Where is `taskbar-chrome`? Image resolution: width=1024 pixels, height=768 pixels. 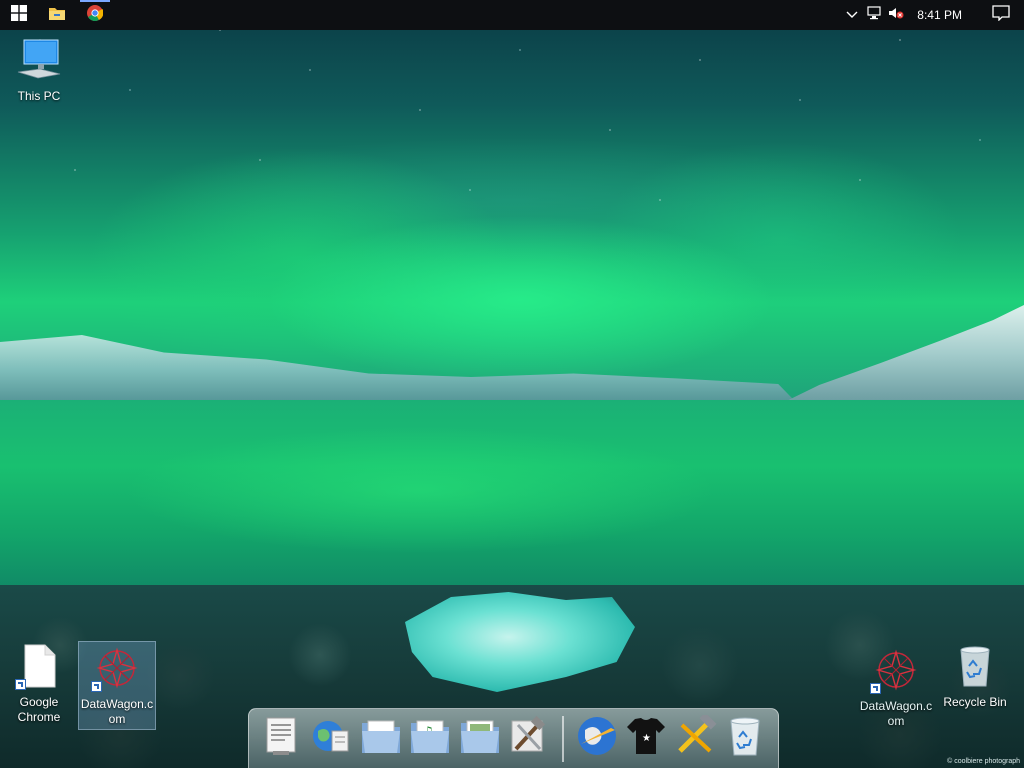 taskbar-chrome is located at coordinates (95, 15).